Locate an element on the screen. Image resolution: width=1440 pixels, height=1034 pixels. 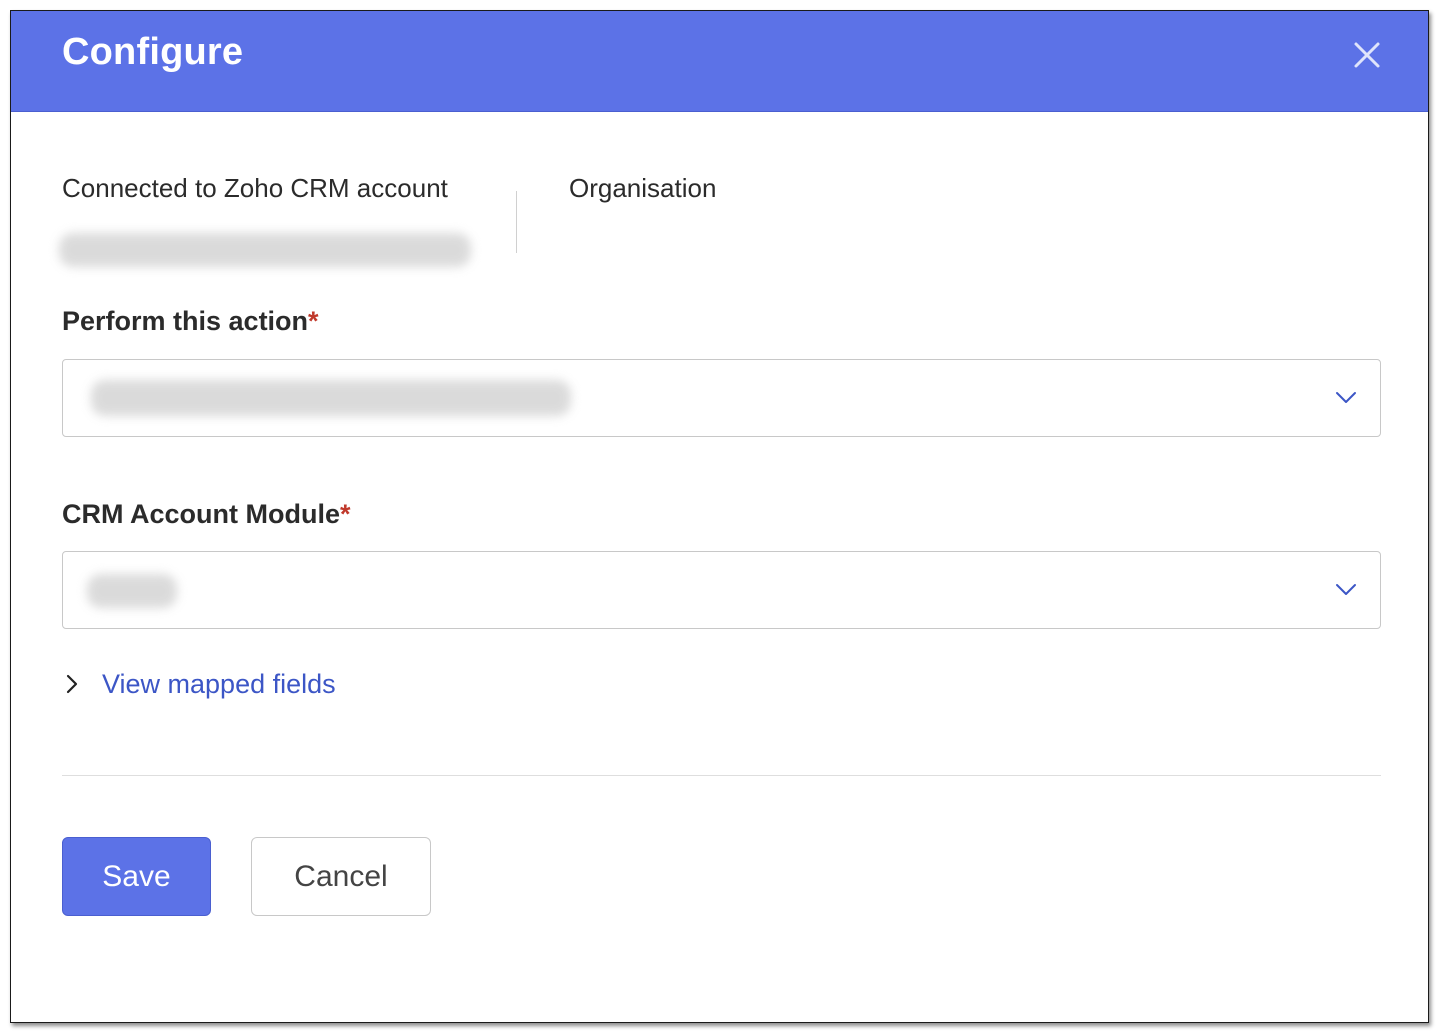
organisation-label: Organisation is located at coordinates (643, 188).